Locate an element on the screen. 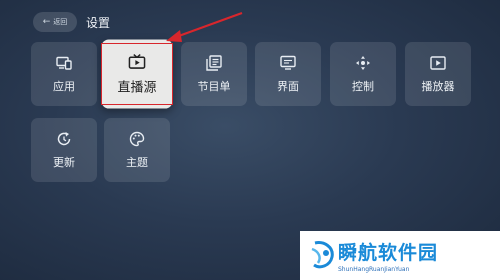 This screenshot has width=500, height=280. watermark-name: 瞬航软件园 is located at coordinates (388, 253).